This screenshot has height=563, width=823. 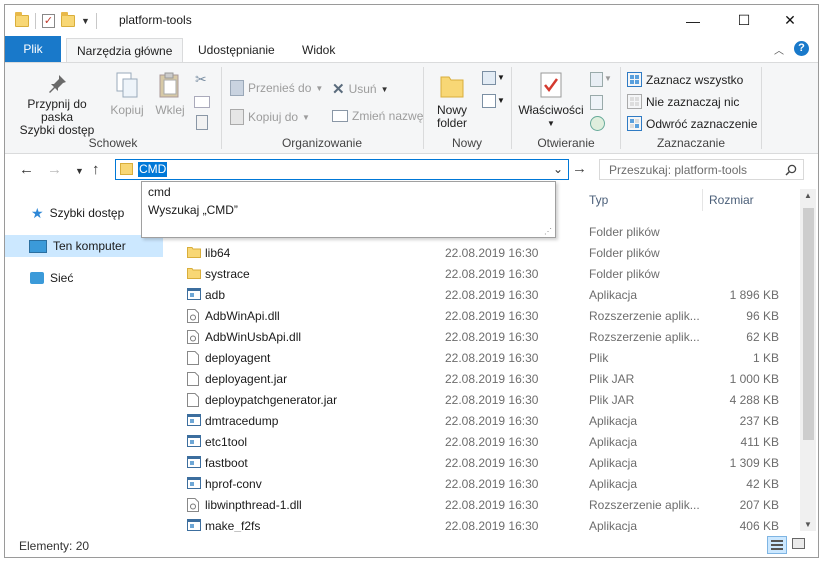 What do you see at coordinates (489, 101) in the screenshot?
I see `easy-access-icon` at bounding box center [489, 101].